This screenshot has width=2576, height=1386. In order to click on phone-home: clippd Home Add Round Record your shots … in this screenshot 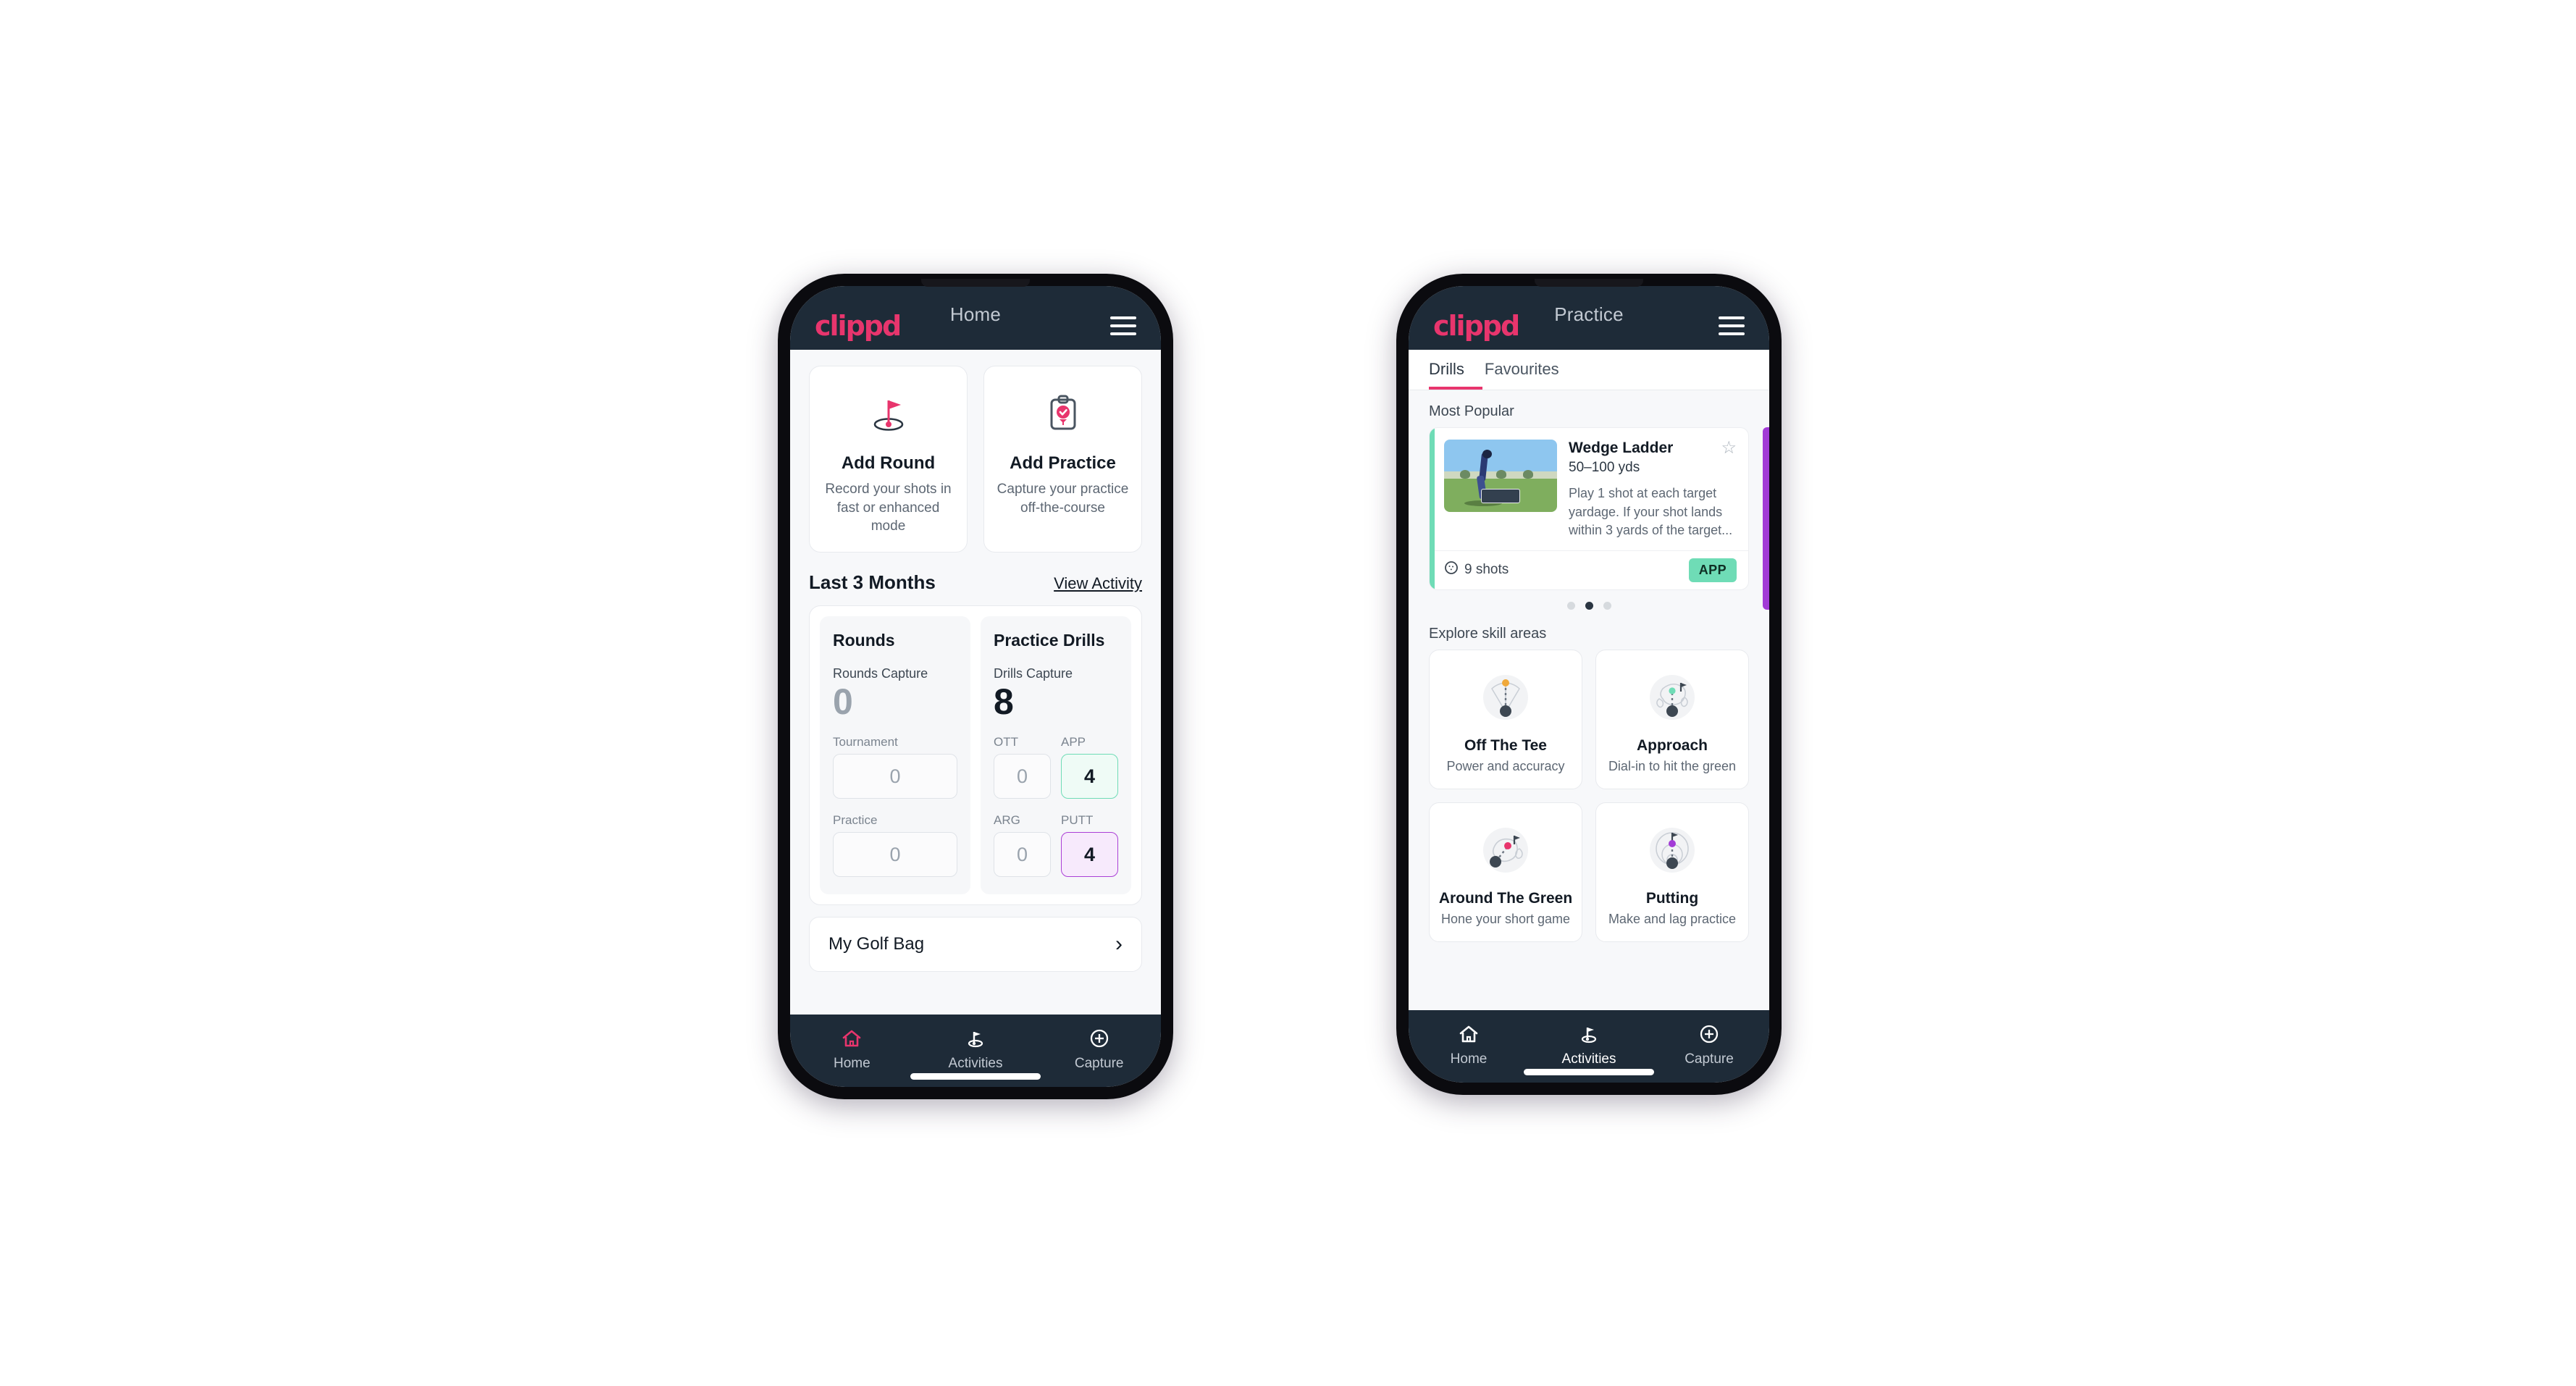, I will do `click(975, 686)`.